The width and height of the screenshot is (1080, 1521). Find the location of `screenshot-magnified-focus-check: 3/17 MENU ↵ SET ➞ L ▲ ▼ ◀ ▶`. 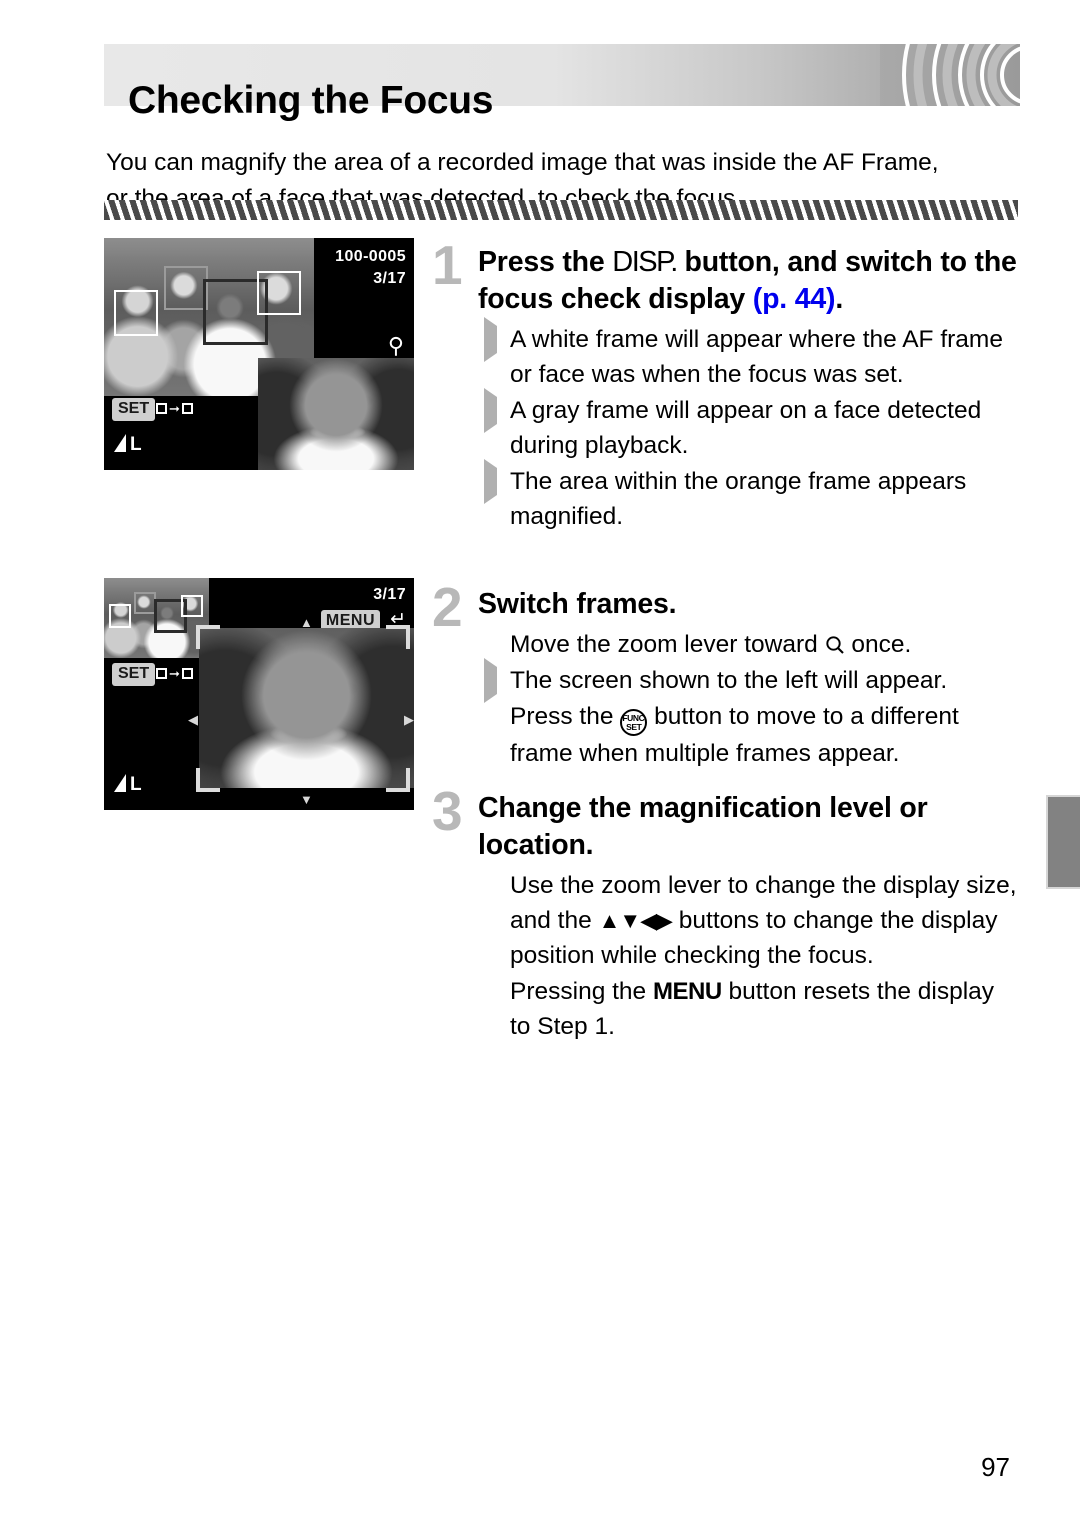

screenshot-magnified-focus-check: 3/17 MENU ↵ SET ➞ L ▲ ▼ ◀ ▶ is located at coordinates (259, 694).